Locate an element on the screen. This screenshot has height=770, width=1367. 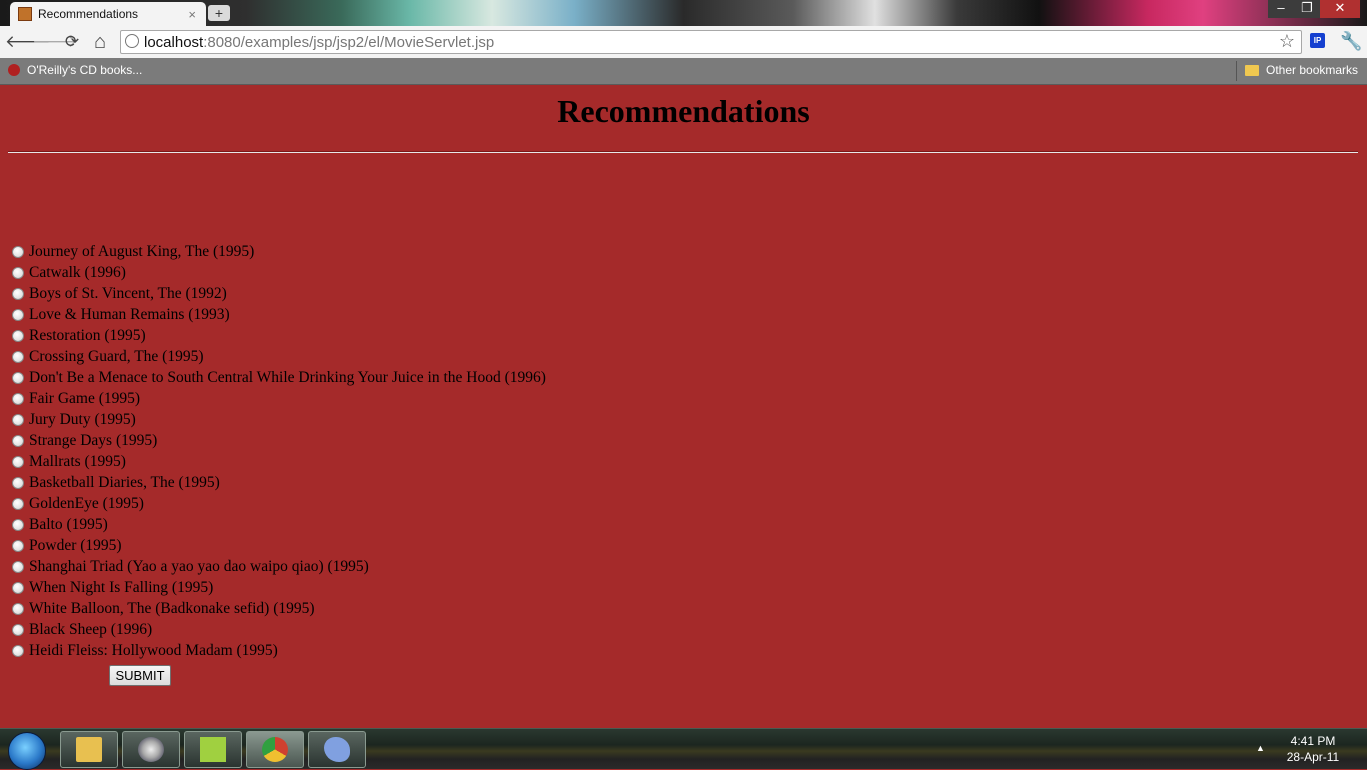
globe-icon is located at coordinates (132, 41).